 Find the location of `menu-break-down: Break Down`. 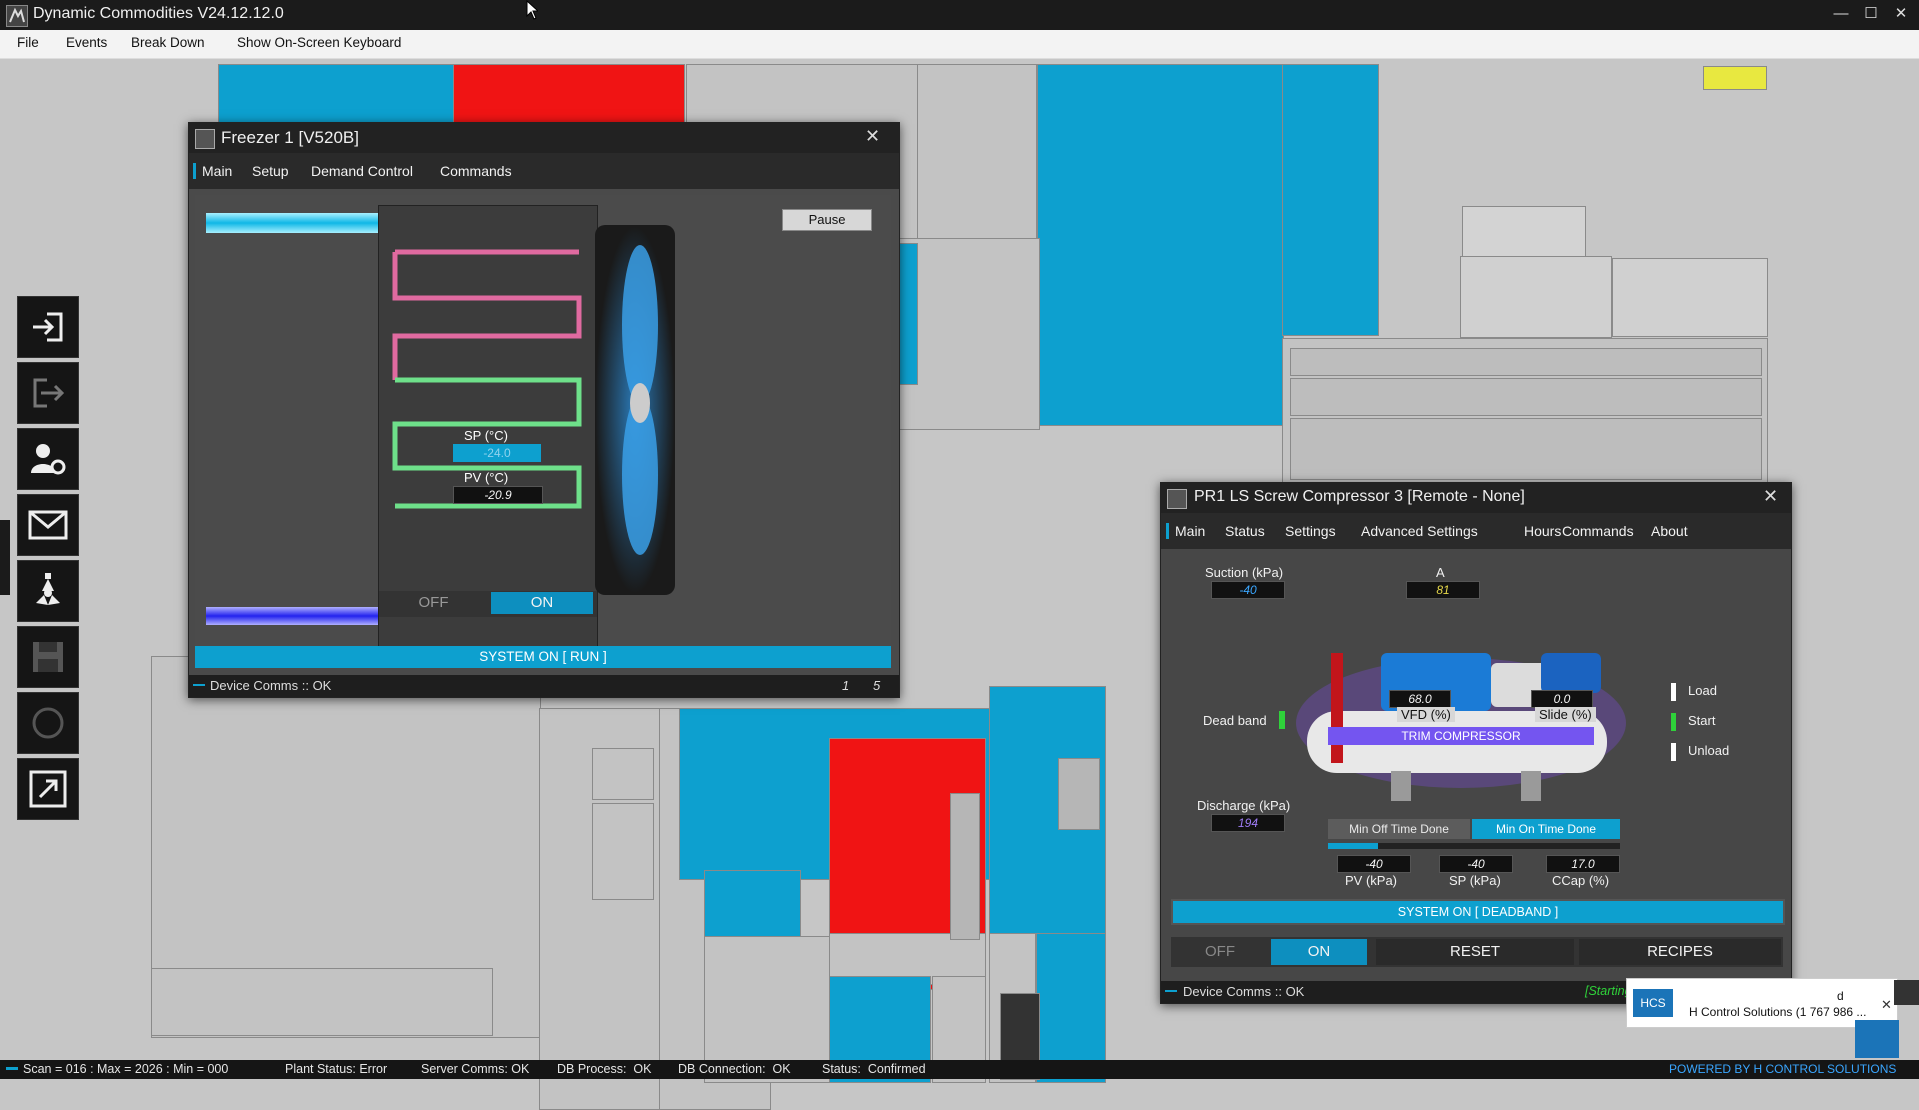

menu-break-down: Break Down is located at coordinates (168, 42).